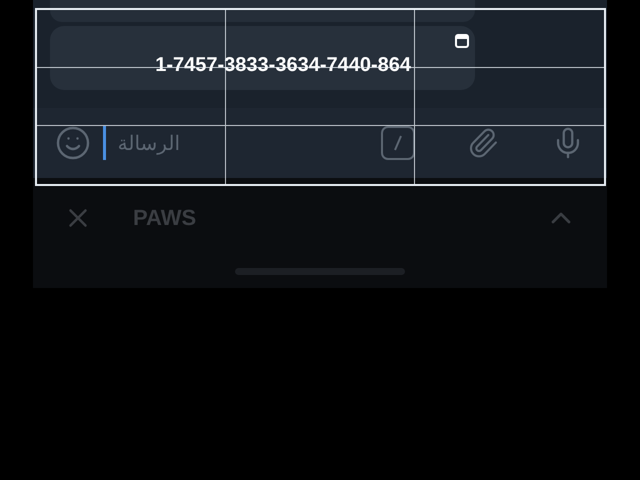  Describe the element at coordinates (462, 41) in the screenshot. I see `window-icon` at that location.